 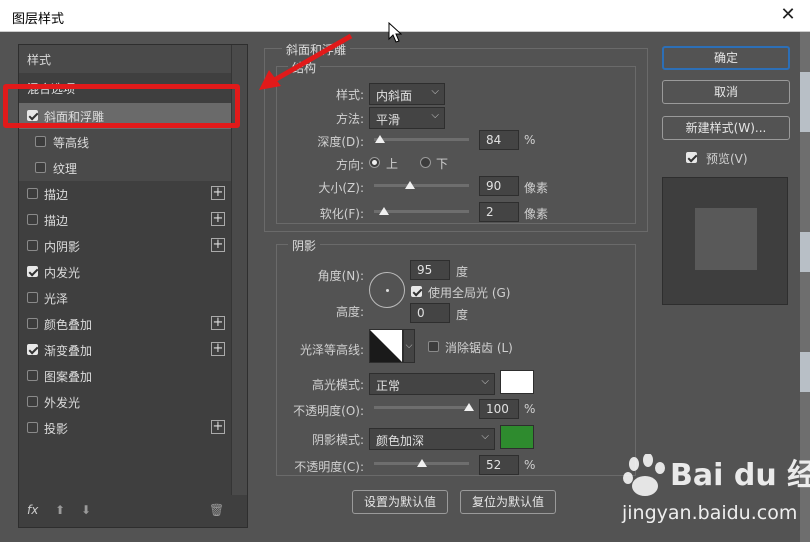 I want to click on style-item: 纹理, so click(x=125, y=168).